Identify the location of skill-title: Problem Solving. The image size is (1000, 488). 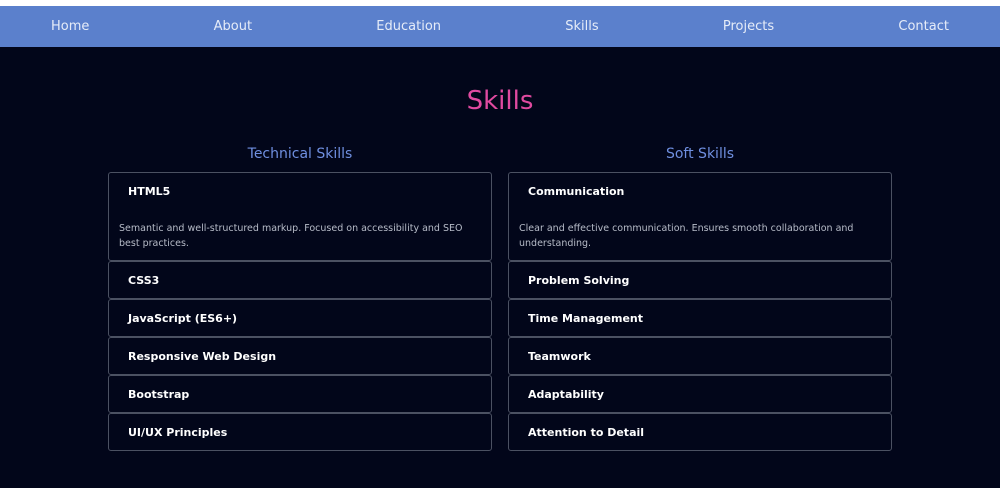
(579, 280).